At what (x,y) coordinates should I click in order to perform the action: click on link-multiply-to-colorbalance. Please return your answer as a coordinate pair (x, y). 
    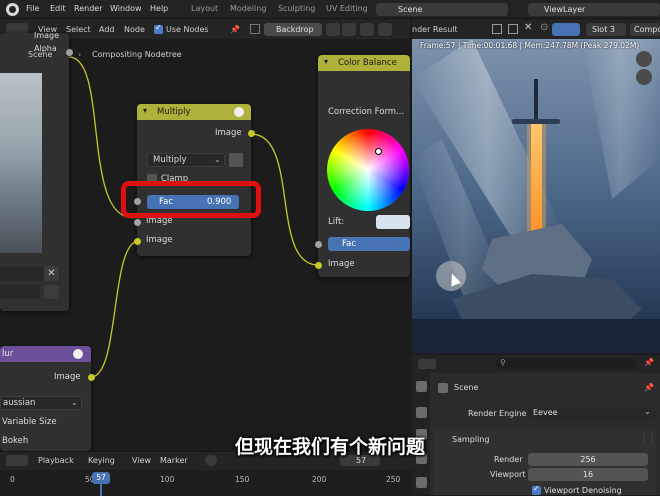
    Looking at the image, I should click on (284, 199).